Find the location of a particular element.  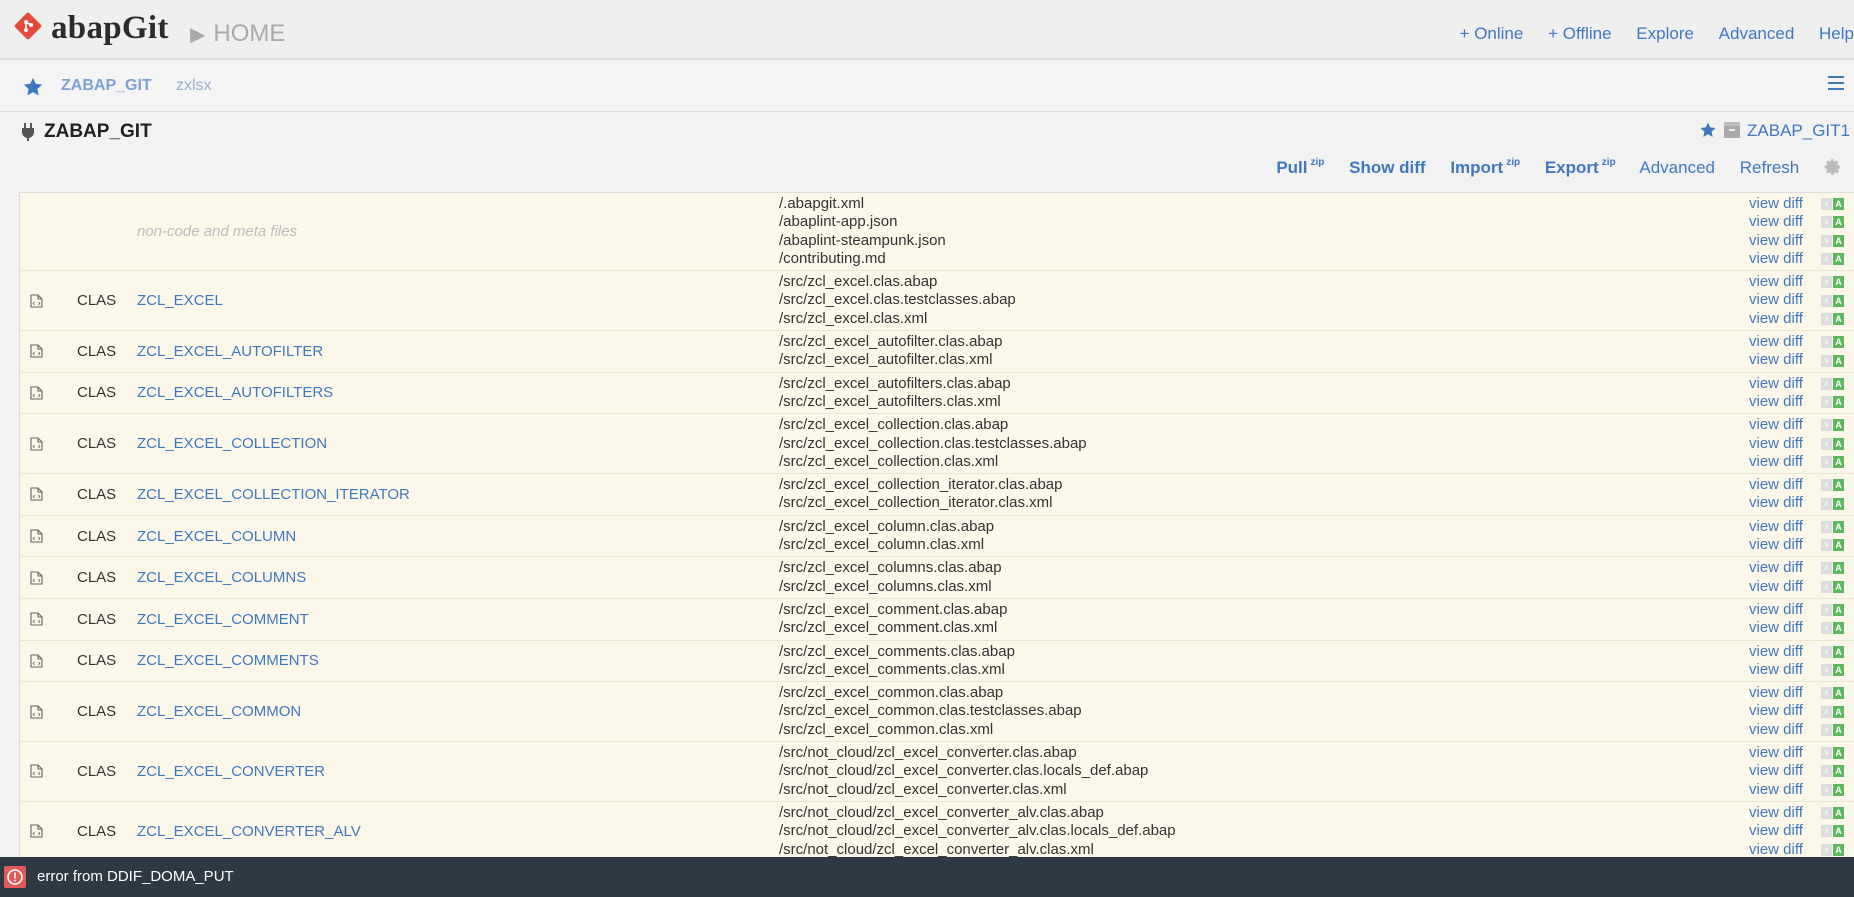

pull-button: Pull zip is located at coordinates (1300, 167).